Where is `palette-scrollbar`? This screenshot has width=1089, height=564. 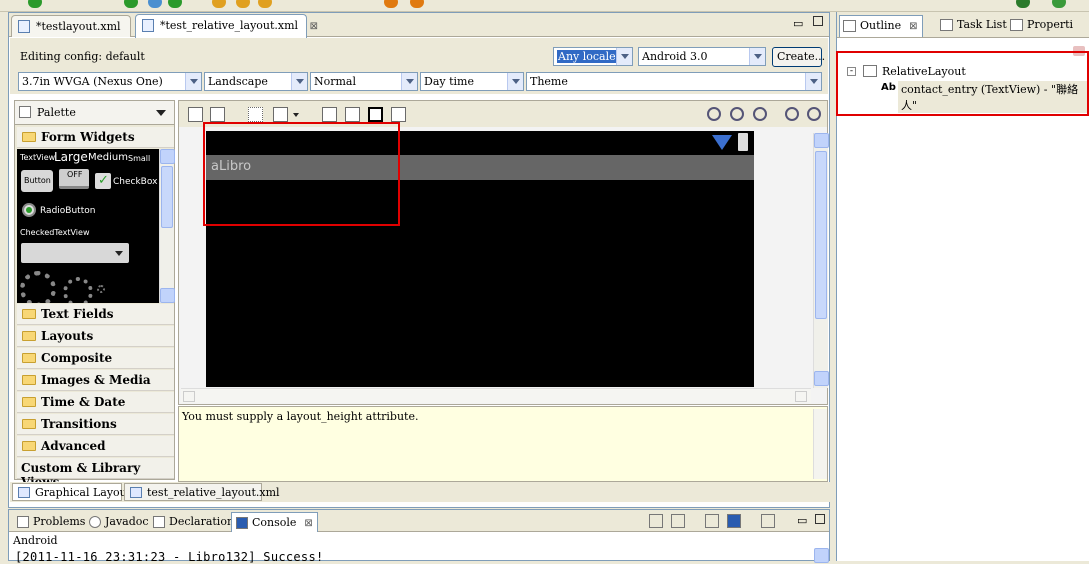
palette-scrollbar is located at coordinates (167, 226).